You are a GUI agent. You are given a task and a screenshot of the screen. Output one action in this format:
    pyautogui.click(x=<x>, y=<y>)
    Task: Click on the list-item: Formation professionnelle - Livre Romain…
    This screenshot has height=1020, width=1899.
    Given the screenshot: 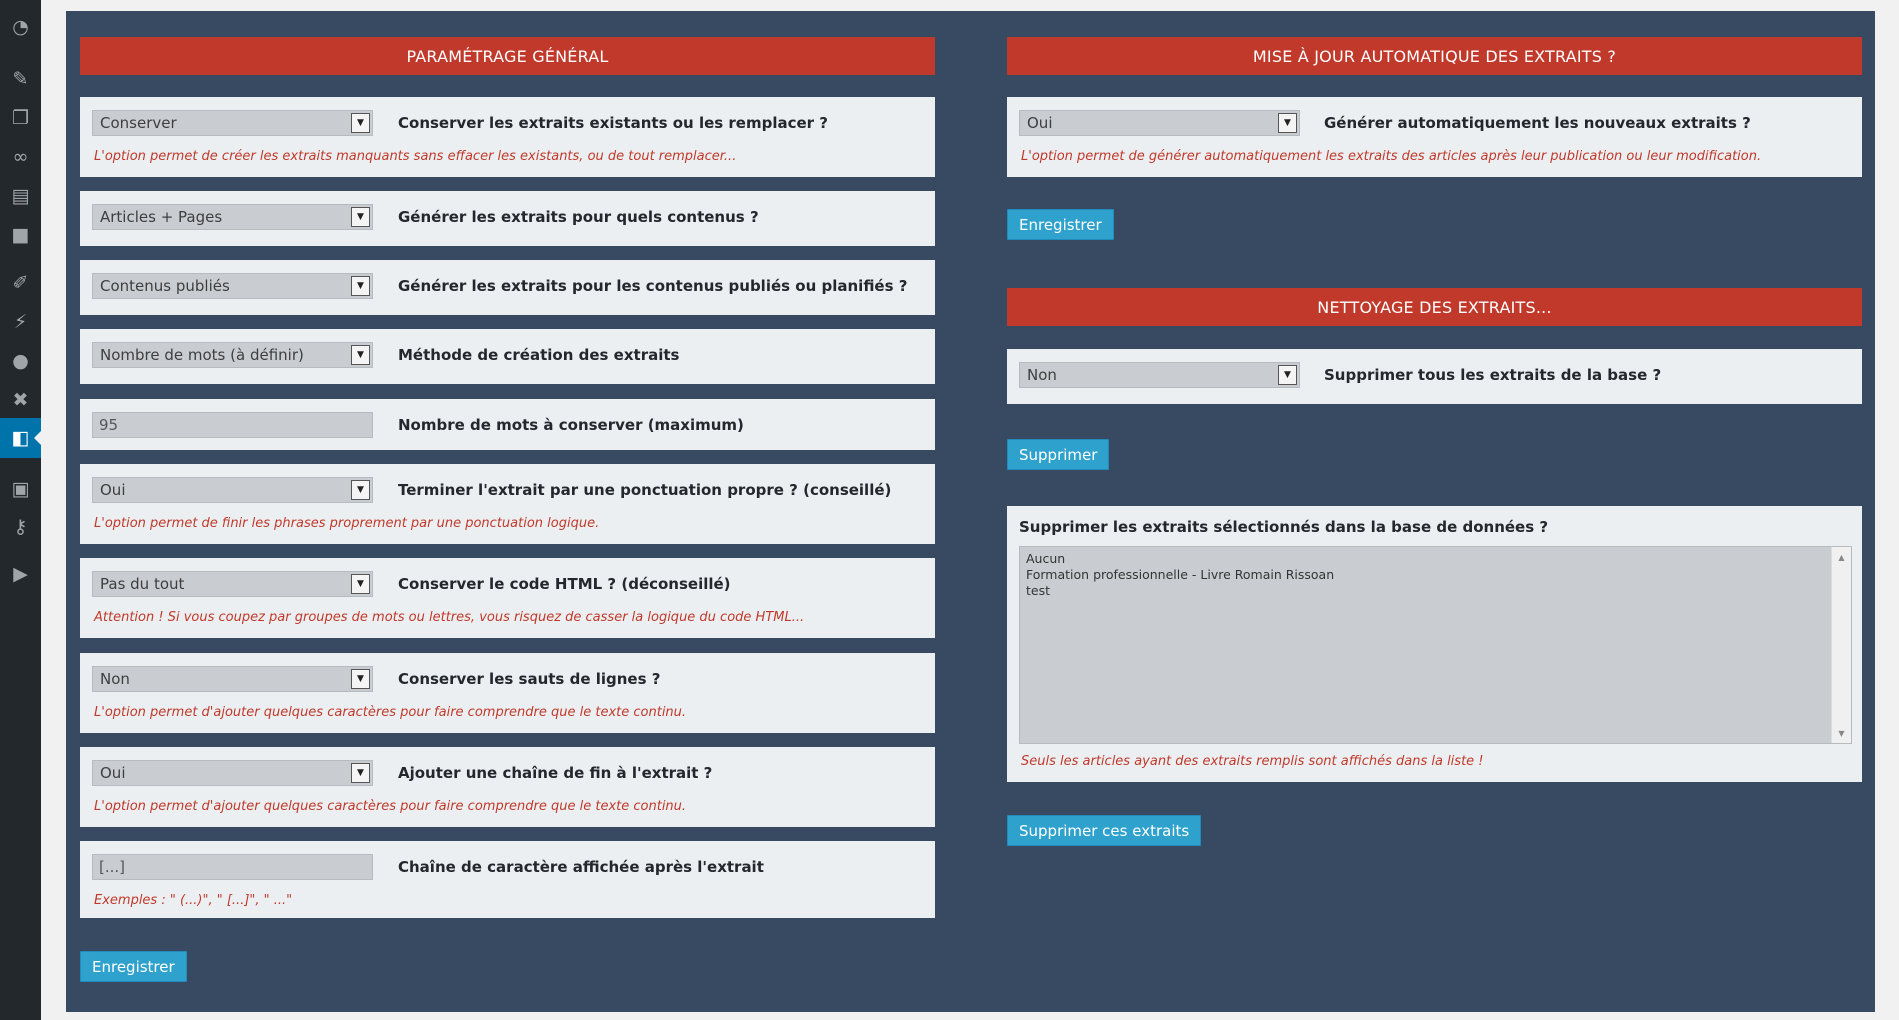 What is the action you would take?
    pyautogui.click(x=1180, y=575)
    